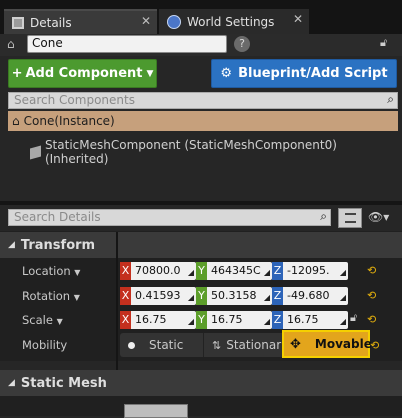  Describe the element at coordinates (125, 296) in the screenshot. I see `rotation-x-axis: X` at that location.